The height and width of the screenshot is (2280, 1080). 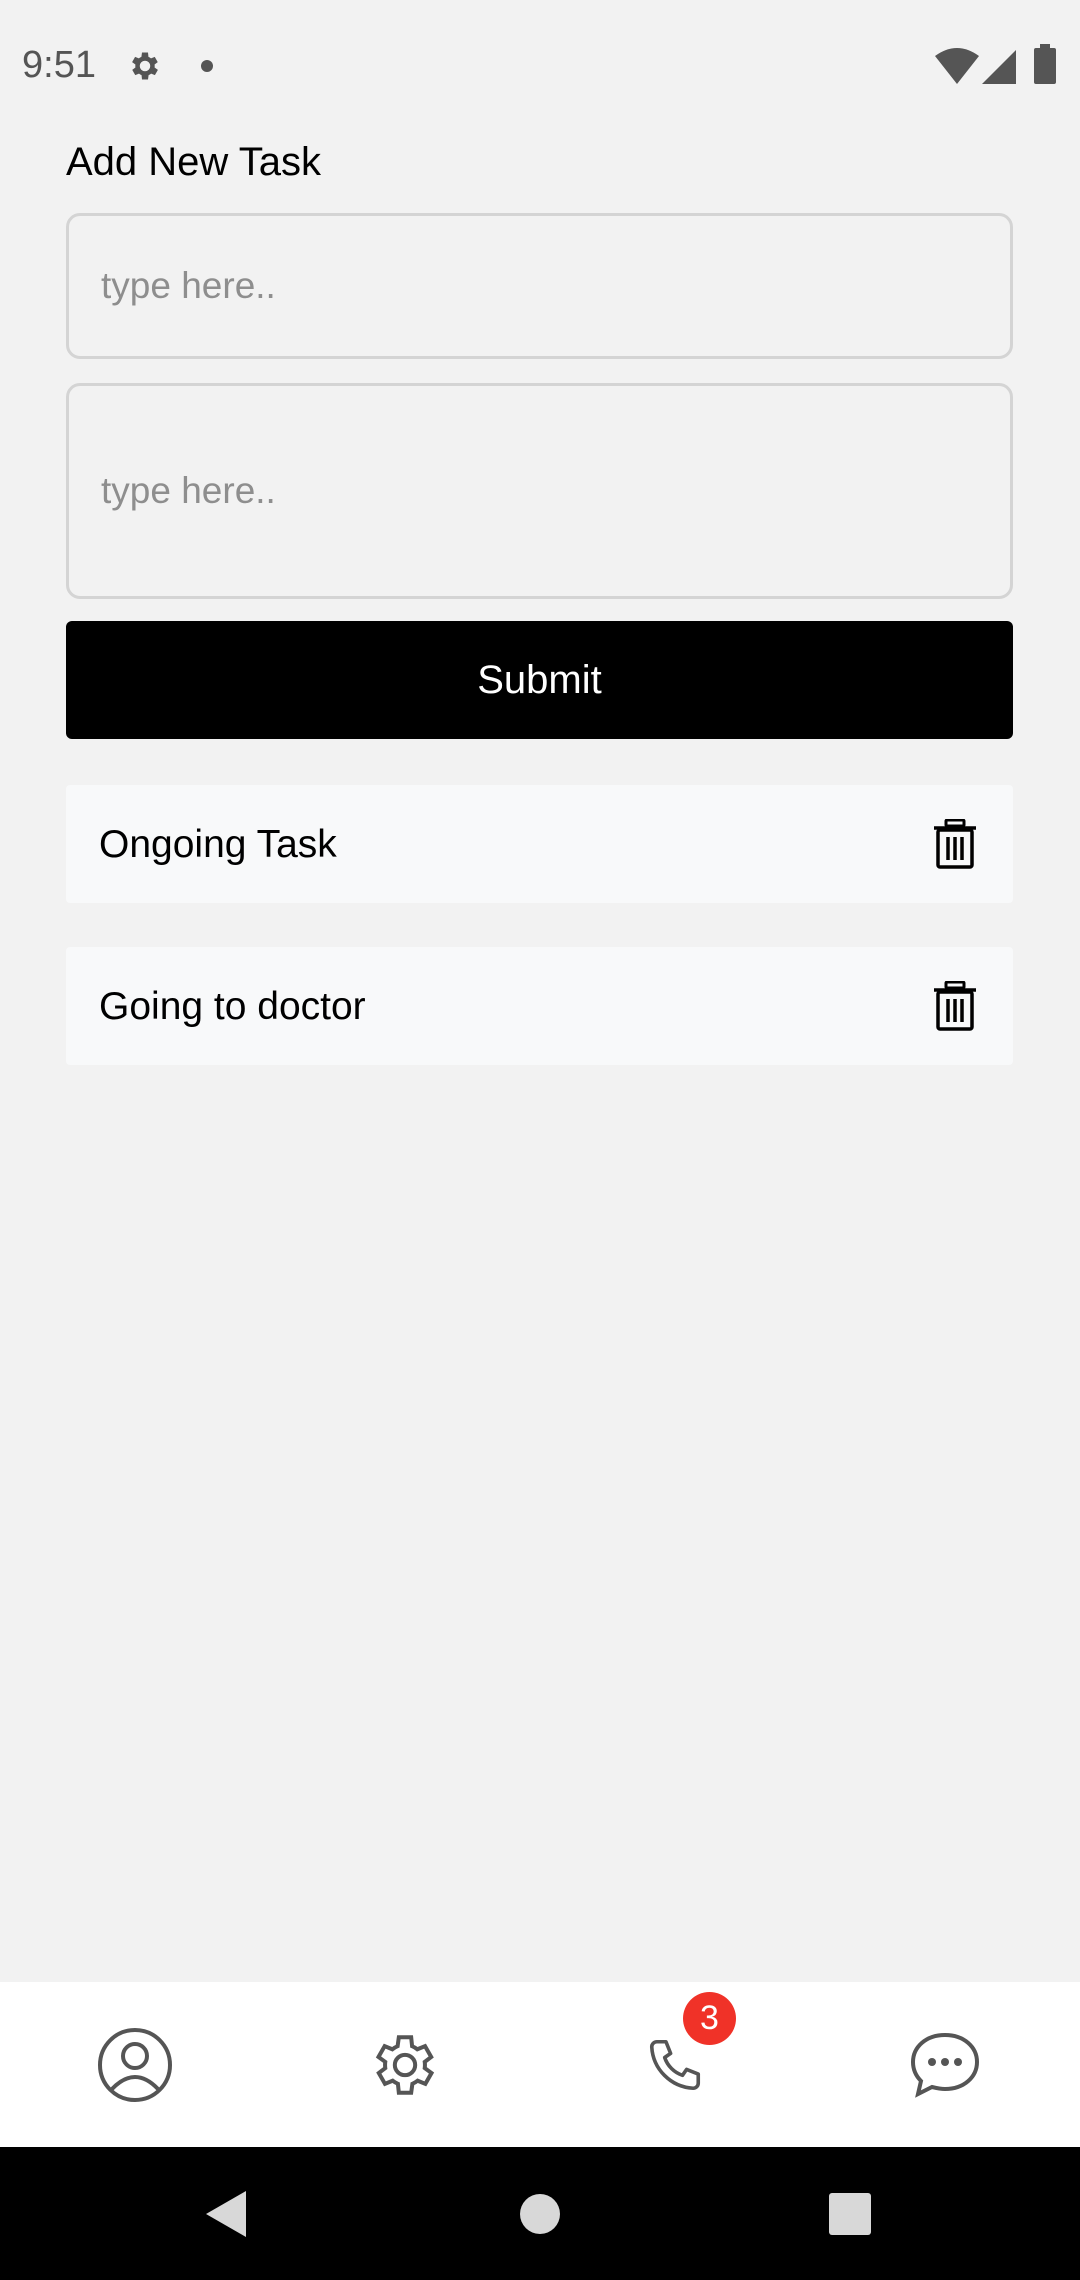 What do you see at coordinates (226, 2214) in the screenshot?
I see `back-icon` at bounding box center [226, 2214].